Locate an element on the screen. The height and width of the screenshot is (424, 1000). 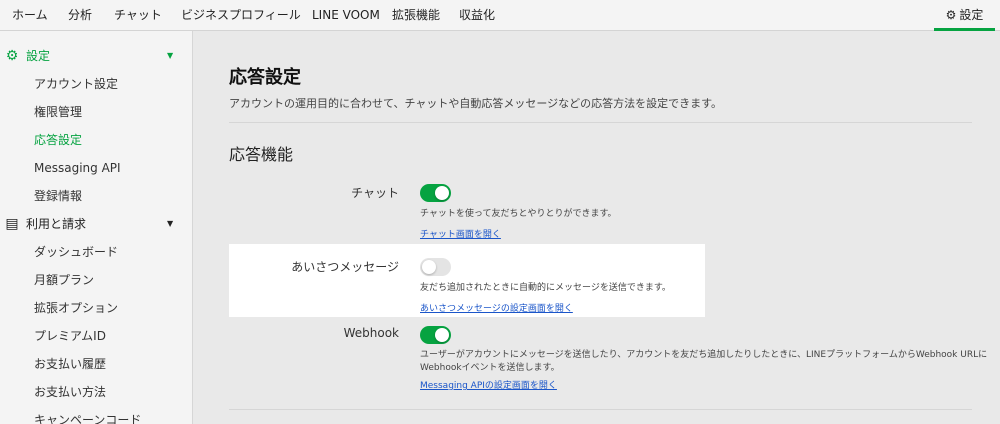
sidebar-item-extension-options: 拡張オプション is located at coordinates (76, 308).